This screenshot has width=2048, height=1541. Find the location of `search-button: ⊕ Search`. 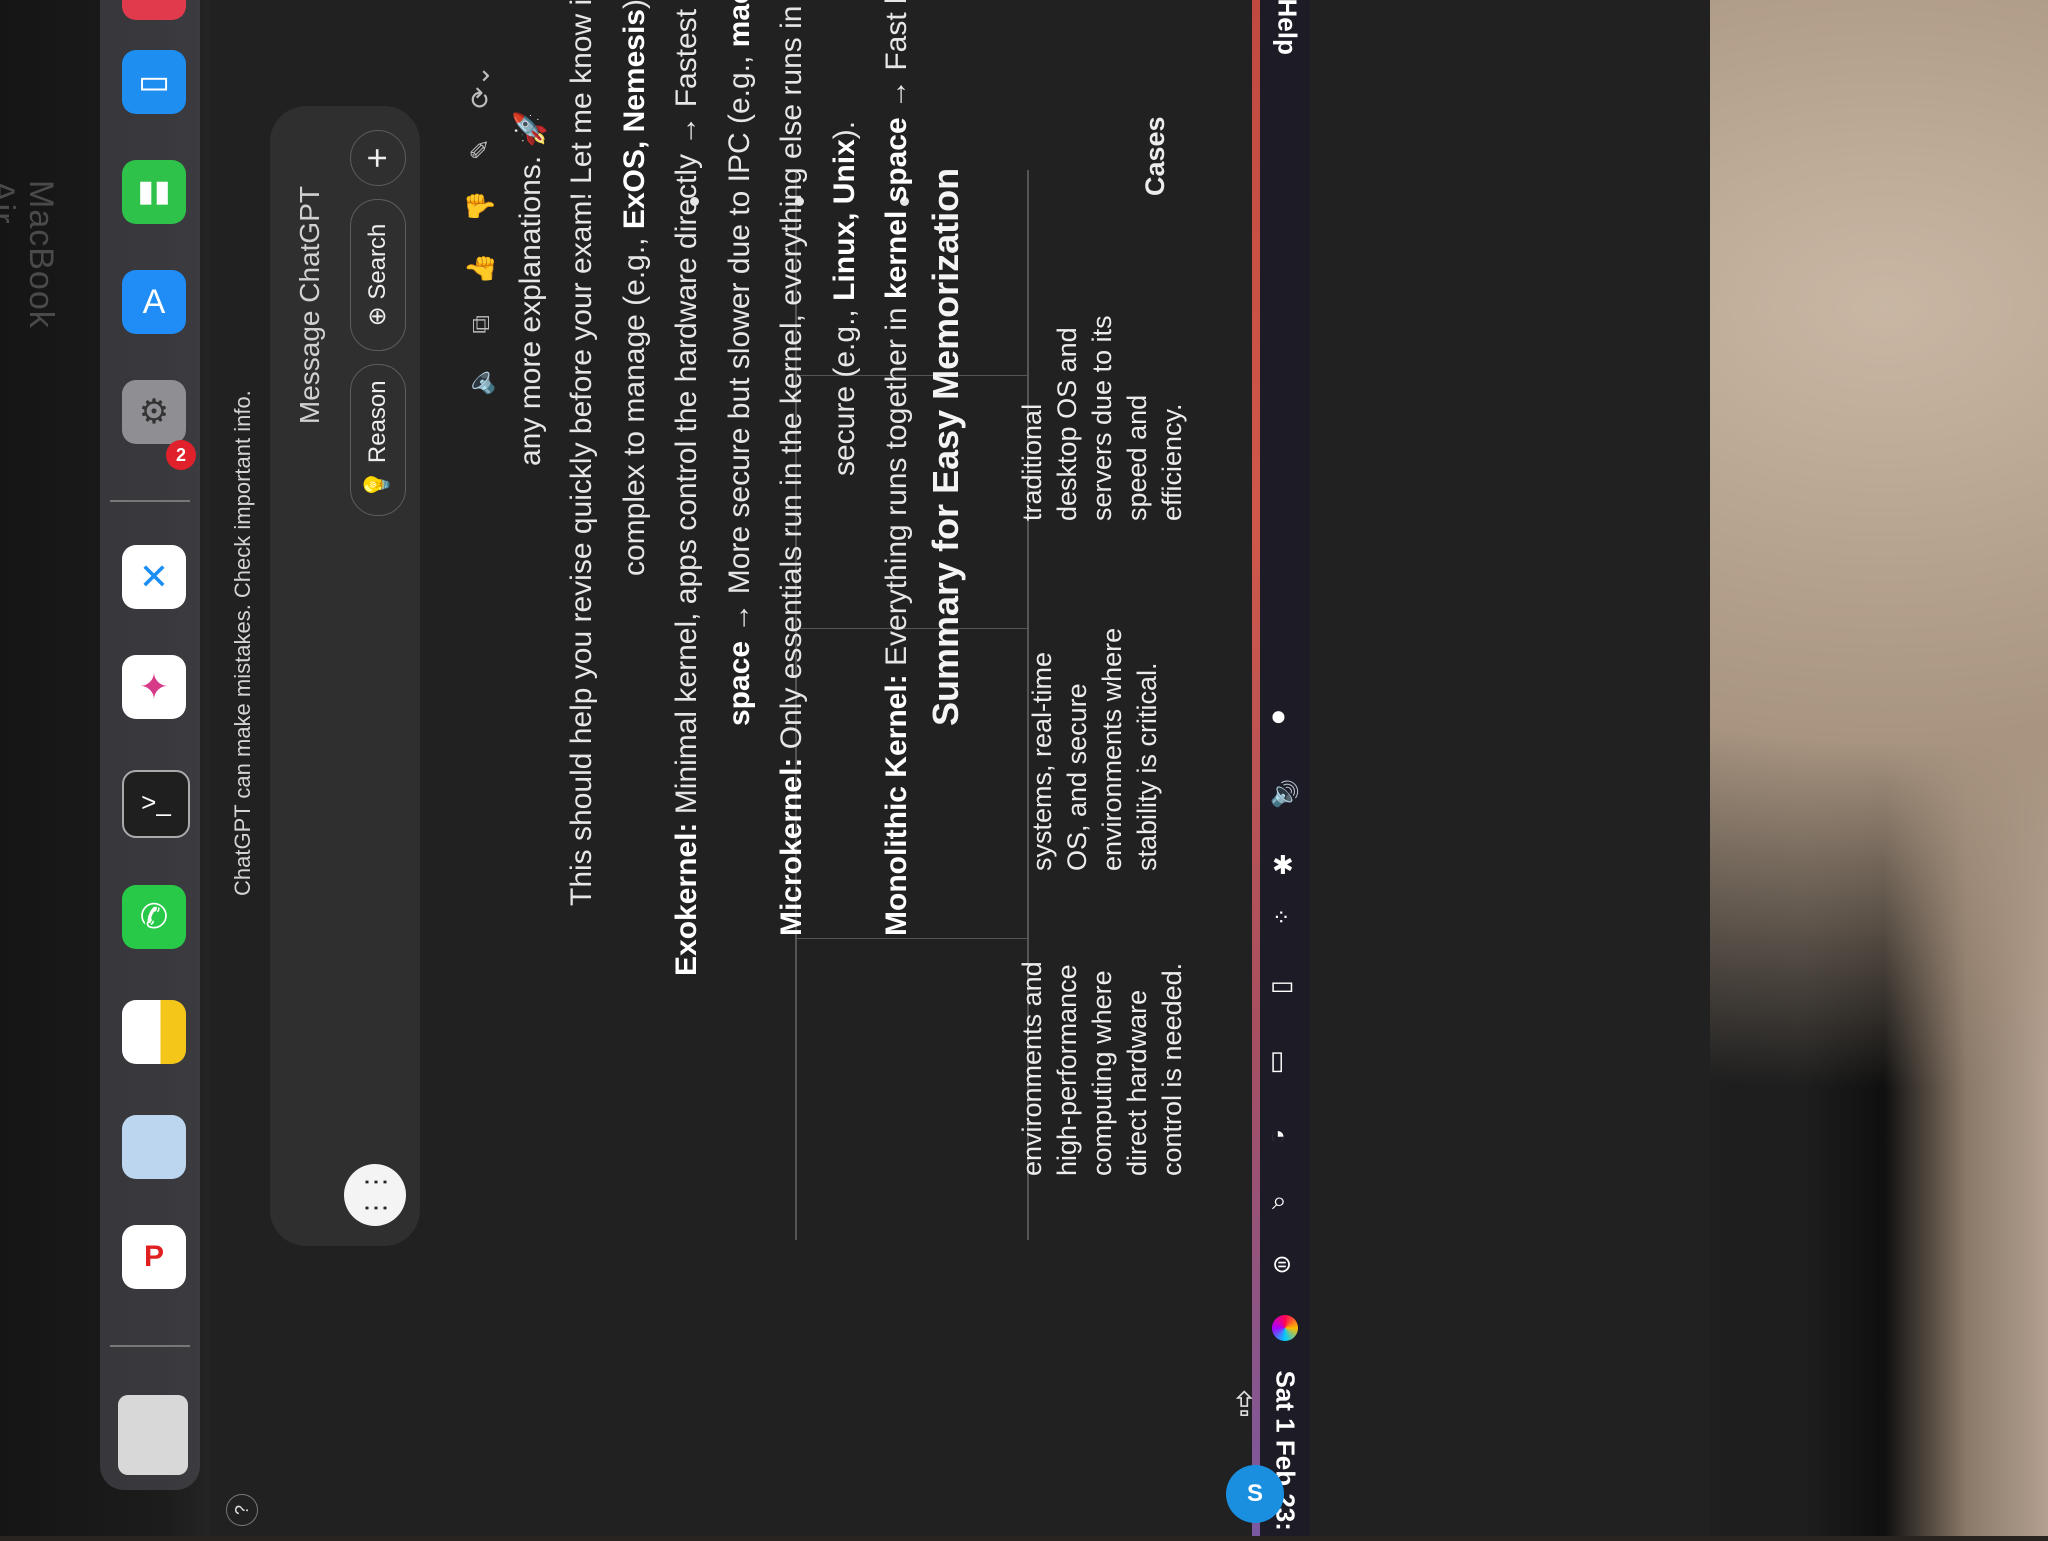

search-button: ⊕ Search is located at coordinates (378, 275).